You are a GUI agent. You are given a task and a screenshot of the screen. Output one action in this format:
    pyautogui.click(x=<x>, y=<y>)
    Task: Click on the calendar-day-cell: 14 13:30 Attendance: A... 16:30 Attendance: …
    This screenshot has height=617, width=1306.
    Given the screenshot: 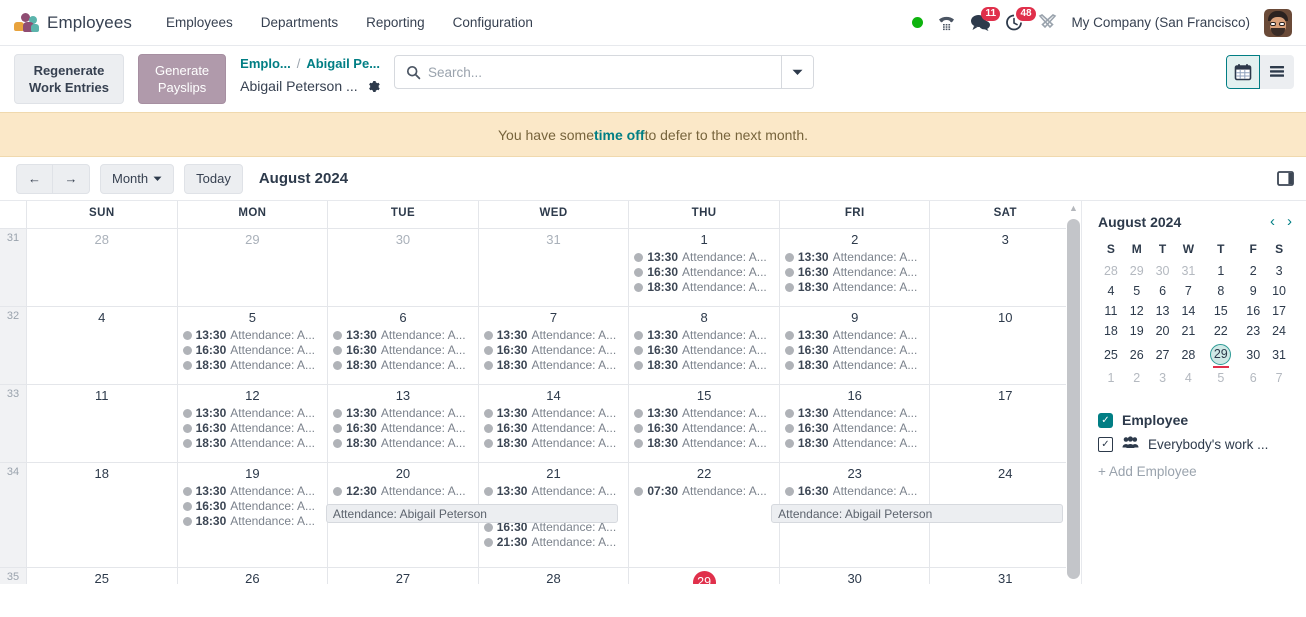 What is the action you would take?
    pyautogui.click(x=554, y=423)
    